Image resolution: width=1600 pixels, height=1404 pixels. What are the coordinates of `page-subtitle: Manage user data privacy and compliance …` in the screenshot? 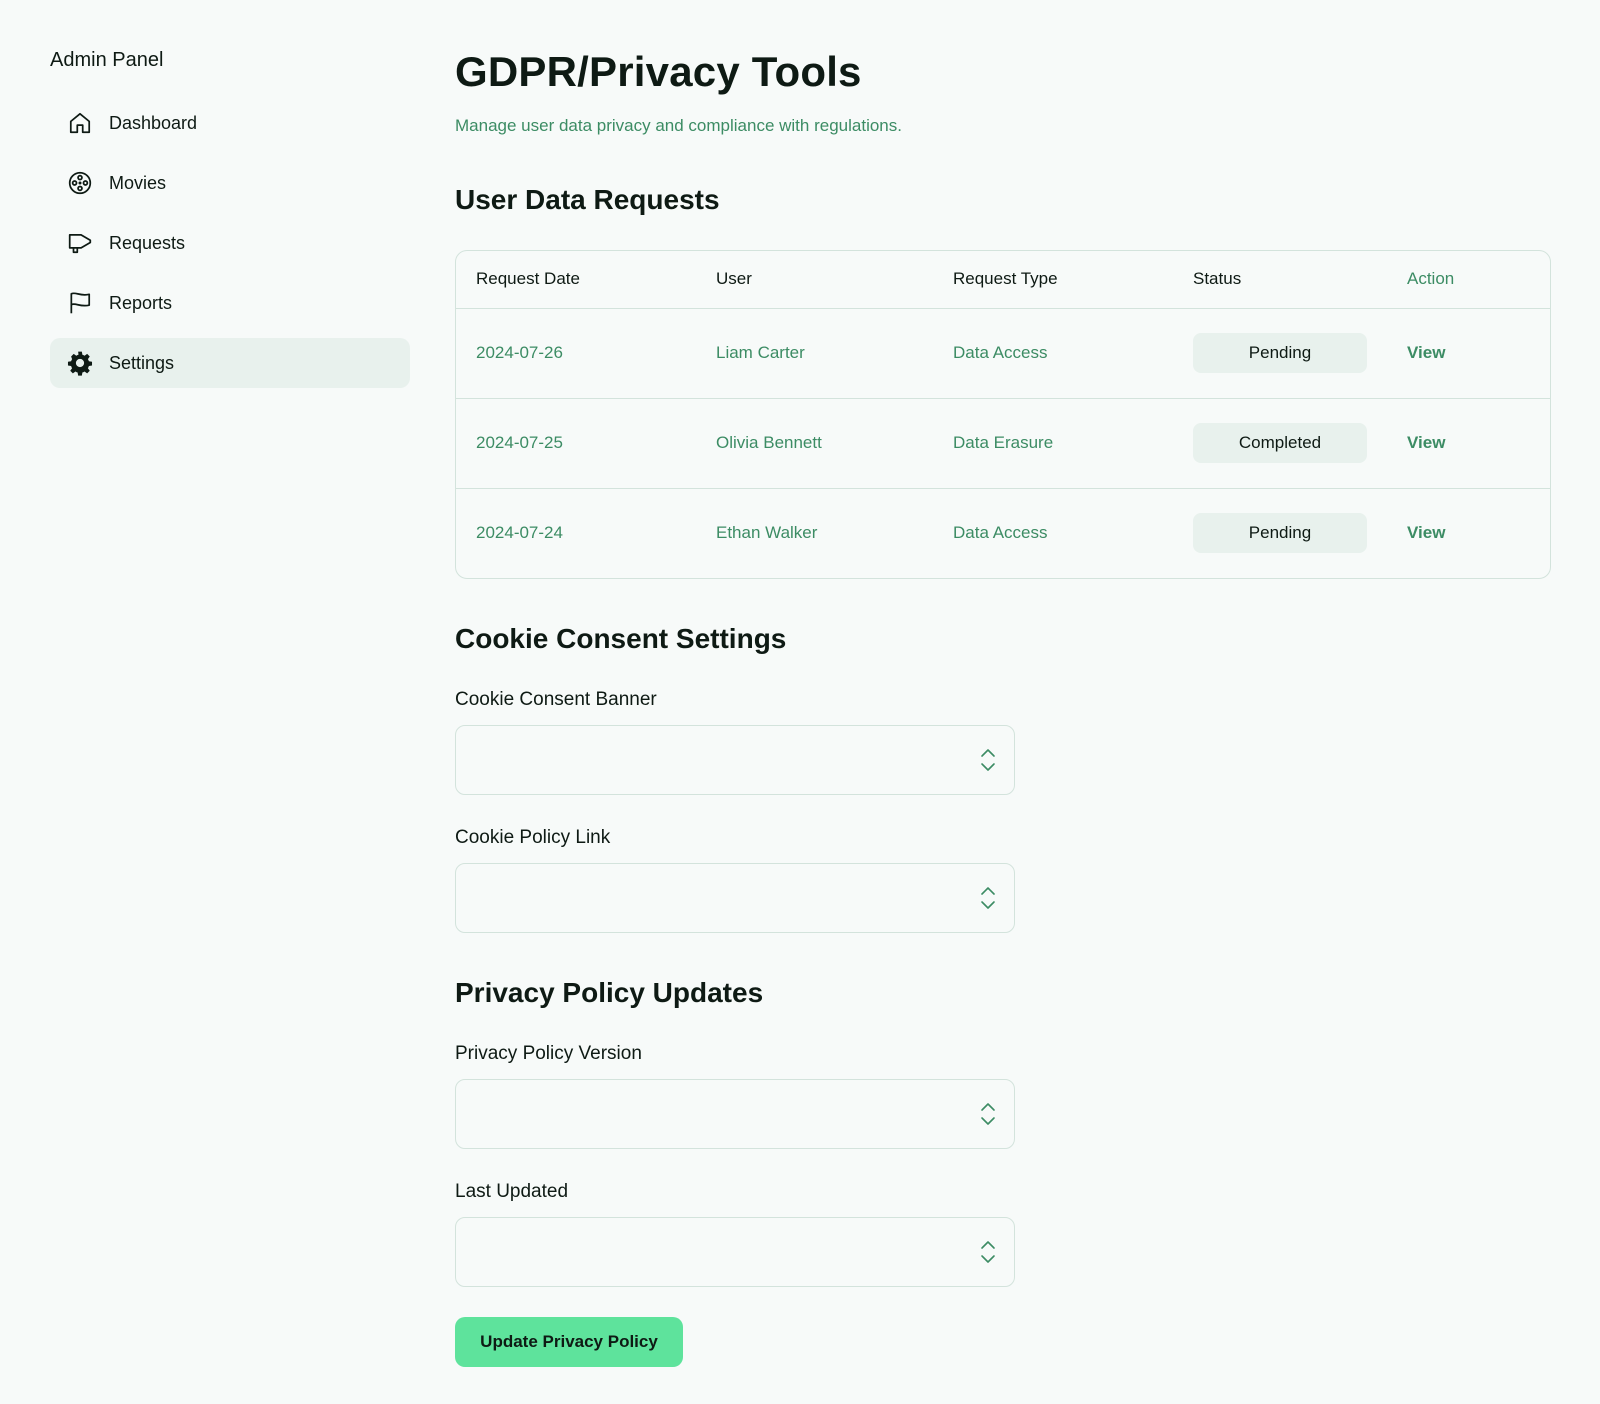 It's located at (678, 125).